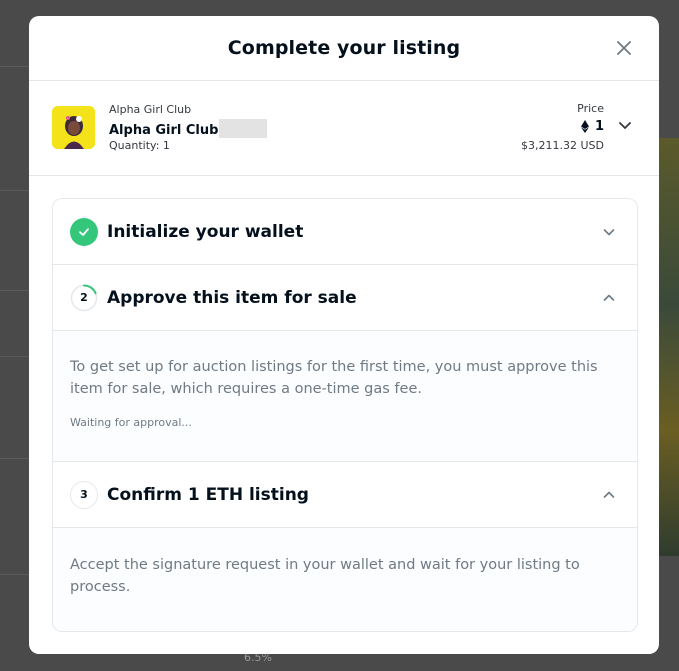 This screenshot has height=671, width=679. I want to click on item-name-text: Alpha Girl Club, so click(164, 130).